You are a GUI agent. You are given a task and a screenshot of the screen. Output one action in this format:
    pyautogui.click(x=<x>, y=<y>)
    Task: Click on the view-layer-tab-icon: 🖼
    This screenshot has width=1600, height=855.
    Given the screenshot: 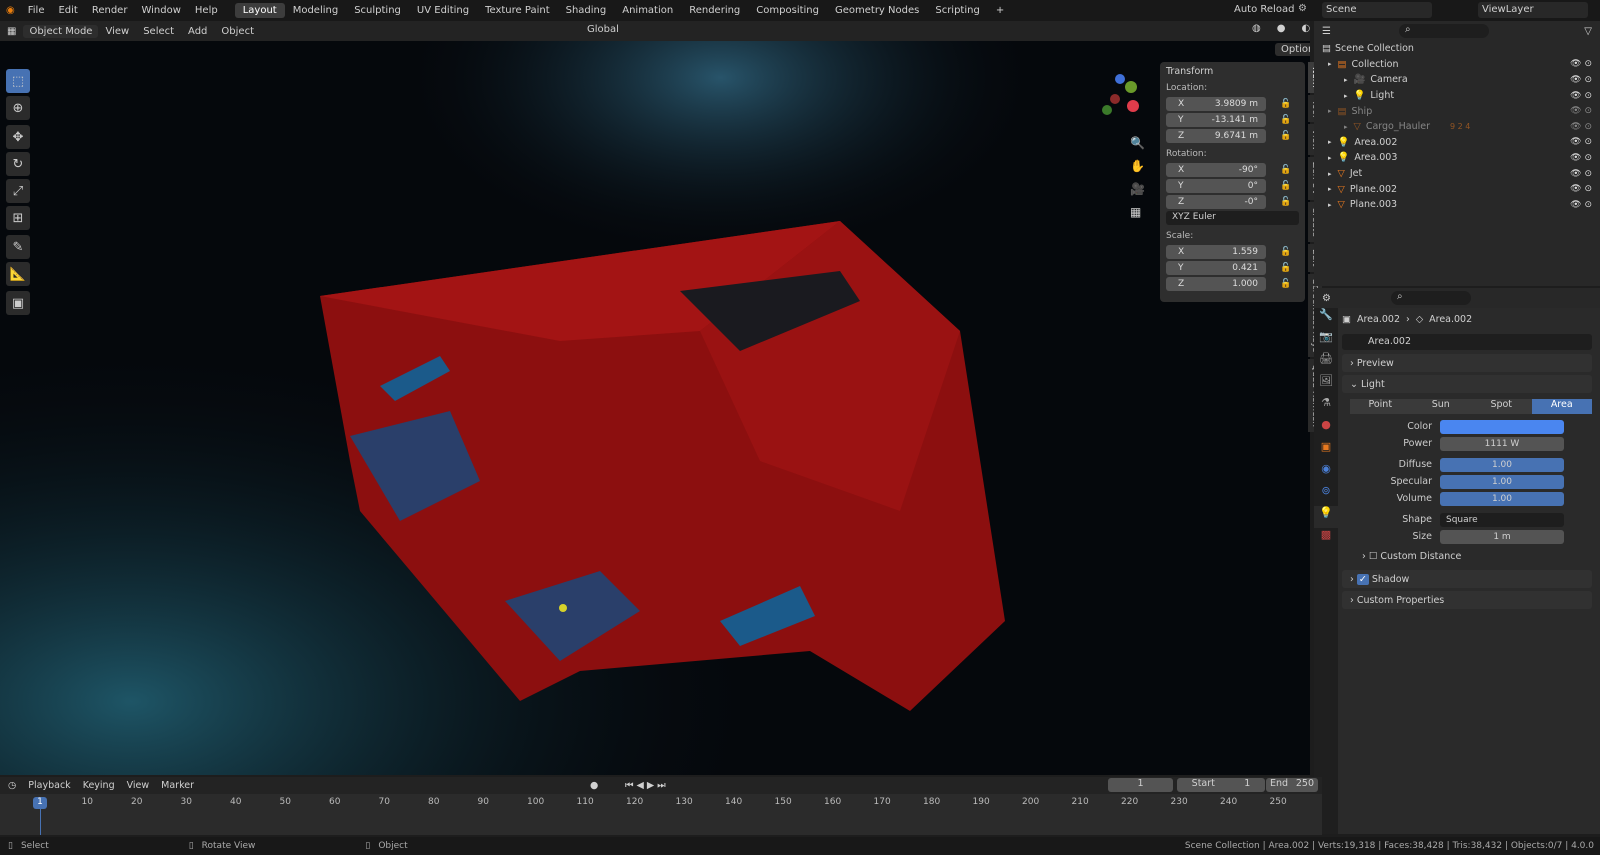 What is the action you would take?
    pyautogui.click(x=1326, y=385)
    